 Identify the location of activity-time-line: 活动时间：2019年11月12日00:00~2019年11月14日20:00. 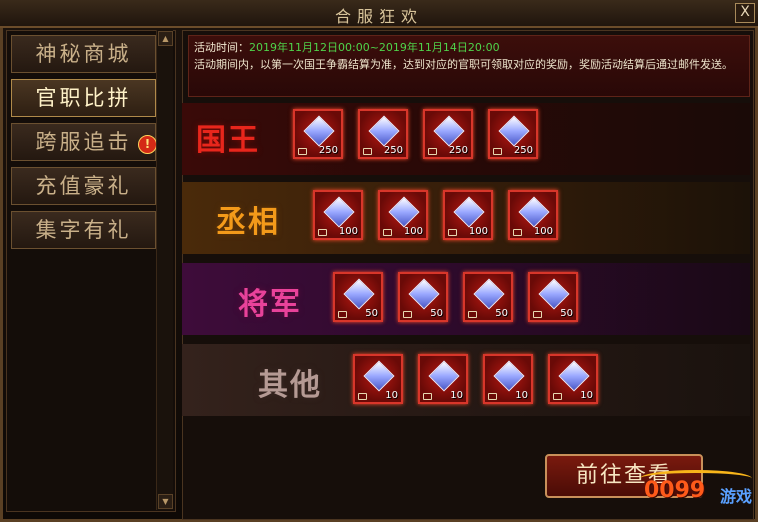
(347, 48).